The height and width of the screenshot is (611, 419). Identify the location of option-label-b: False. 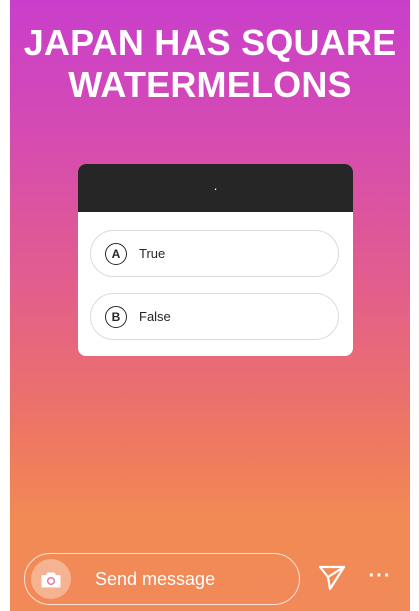
(155, 316).